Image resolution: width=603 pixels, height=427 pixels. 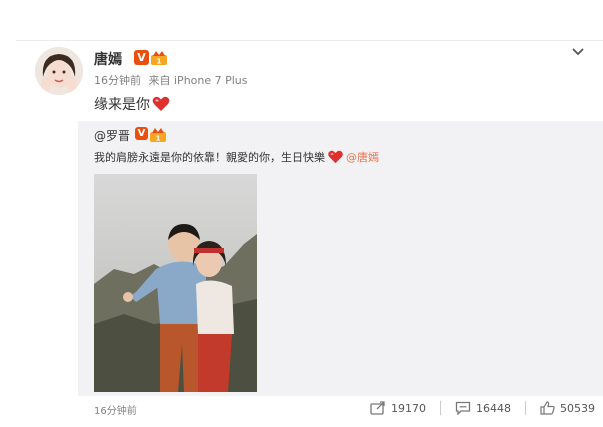 I want to click on avatar, so click(x=59, y=71).